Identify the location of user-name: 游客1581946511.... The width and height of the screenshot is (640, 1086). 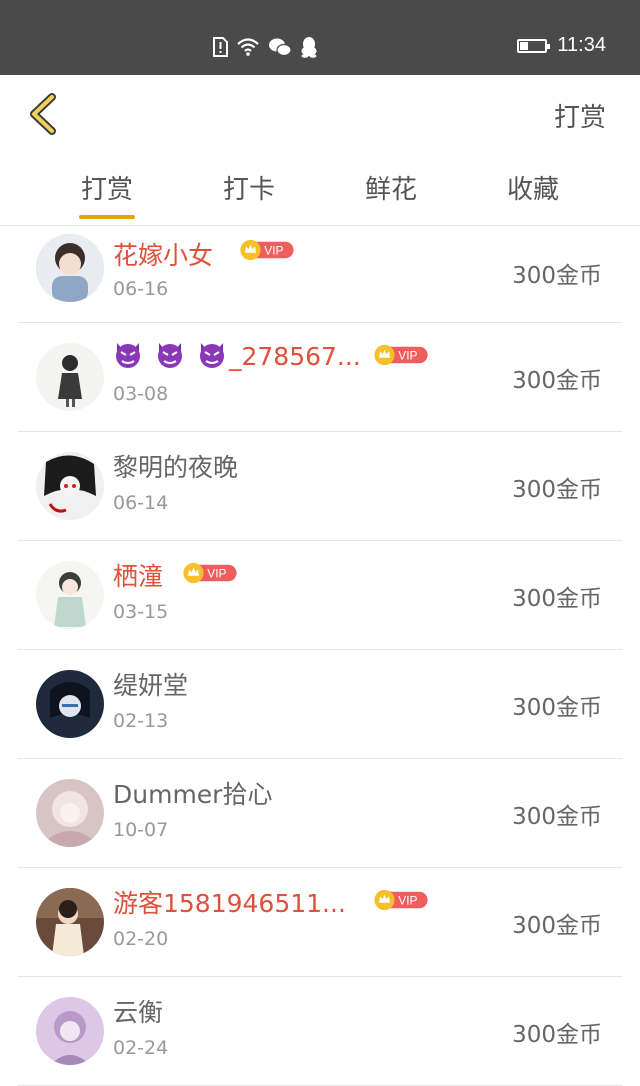
(229, 903).